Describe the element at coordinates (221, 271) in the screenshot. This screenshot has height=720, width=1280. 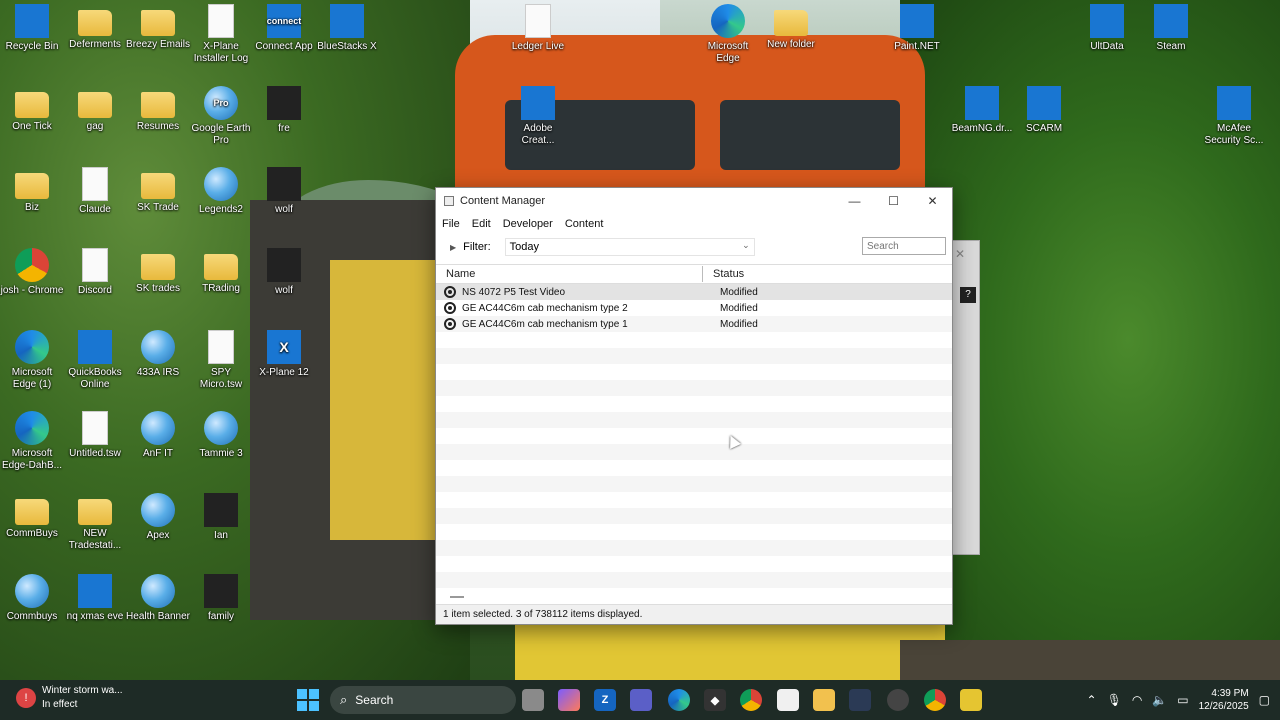
I see `desktop-shortcut: TRading` at that location.